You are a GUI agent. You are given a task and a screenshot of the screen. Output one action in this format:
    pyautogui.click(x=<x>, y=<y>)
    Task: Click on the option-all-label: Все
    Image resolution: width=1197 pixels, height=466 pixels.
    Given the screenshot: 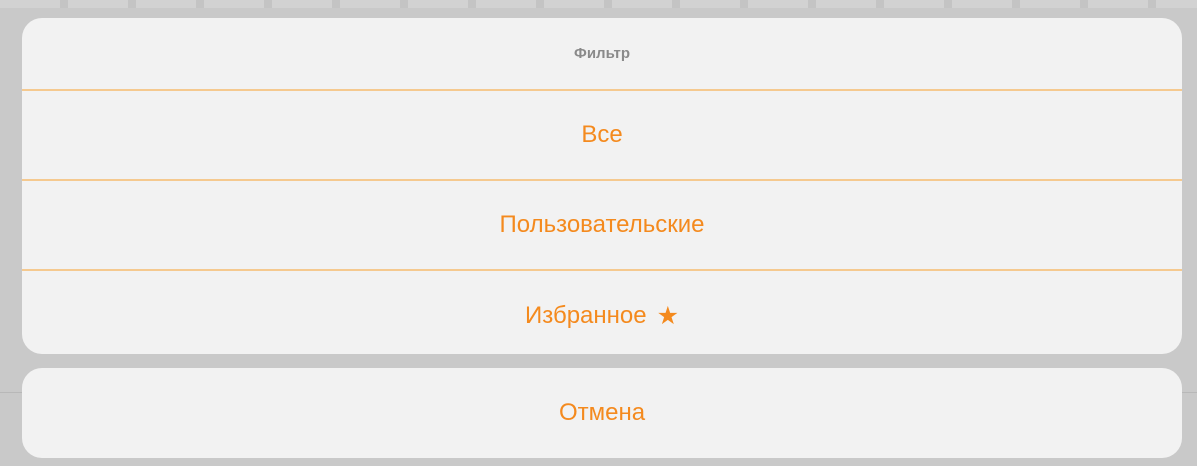 What is the action you would take?
    pyautogui.click(x=602, y=134)
    